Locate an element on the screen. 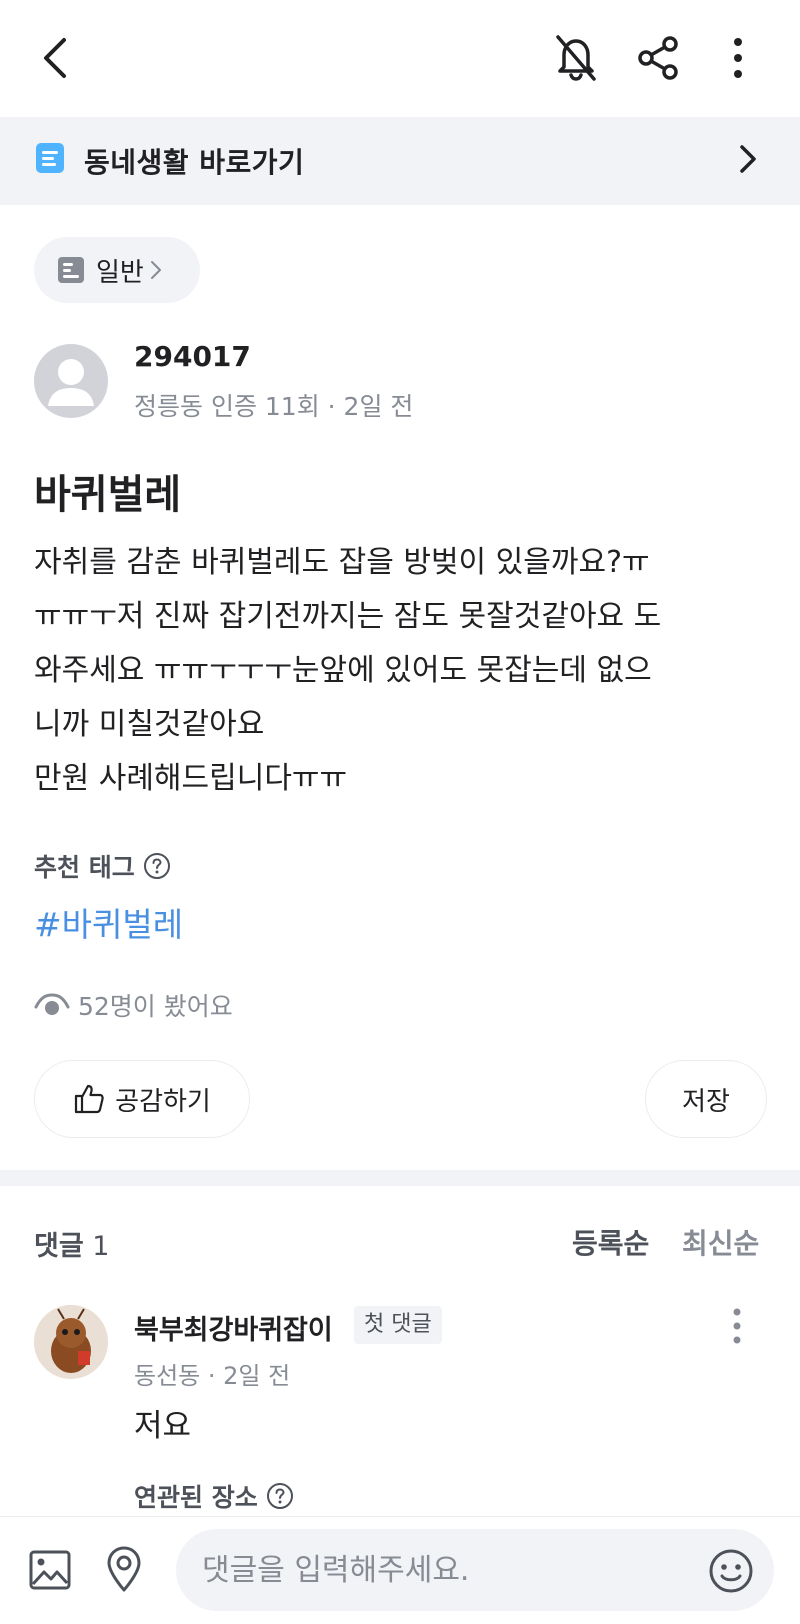 The image size is (800, 1624). comments-heading-label: 댓글 is located at coordinates (59, 1246).